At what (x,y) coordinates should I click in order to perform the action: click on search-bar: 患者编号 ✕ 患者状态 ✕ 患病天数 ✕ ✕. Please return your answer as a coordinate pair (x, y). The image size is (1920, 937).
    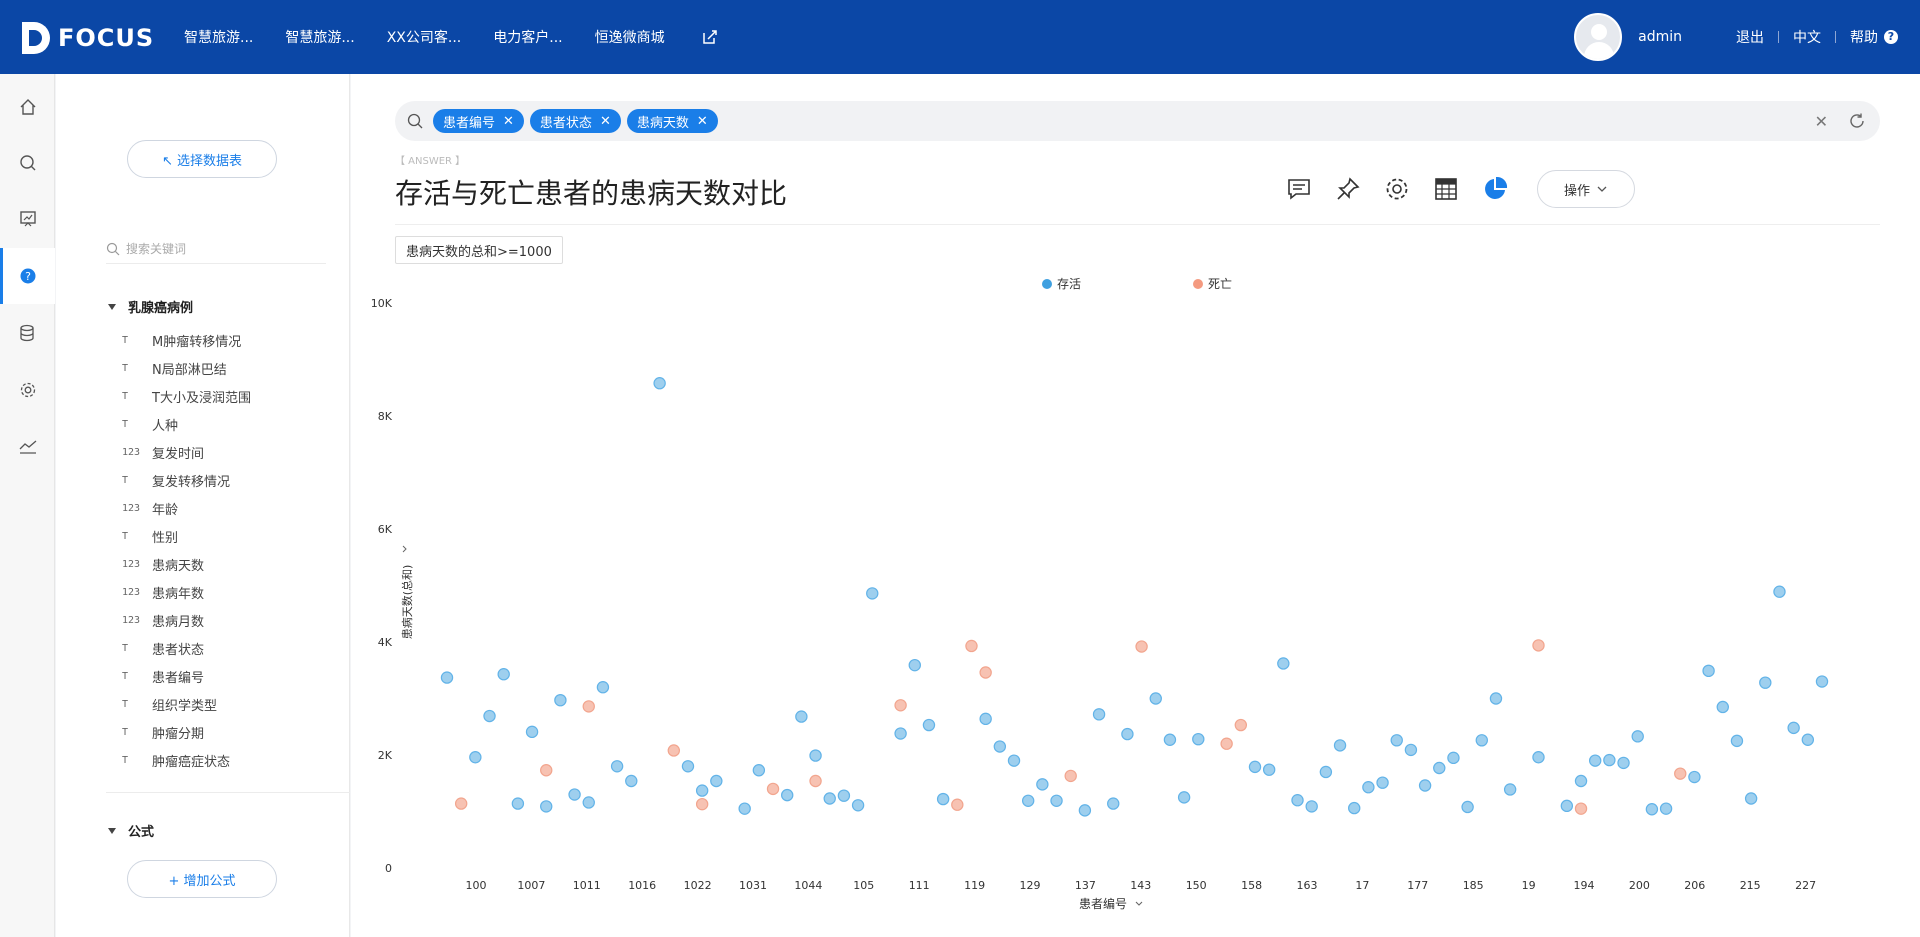
    Looking at the image, I should click on (1137, 121).